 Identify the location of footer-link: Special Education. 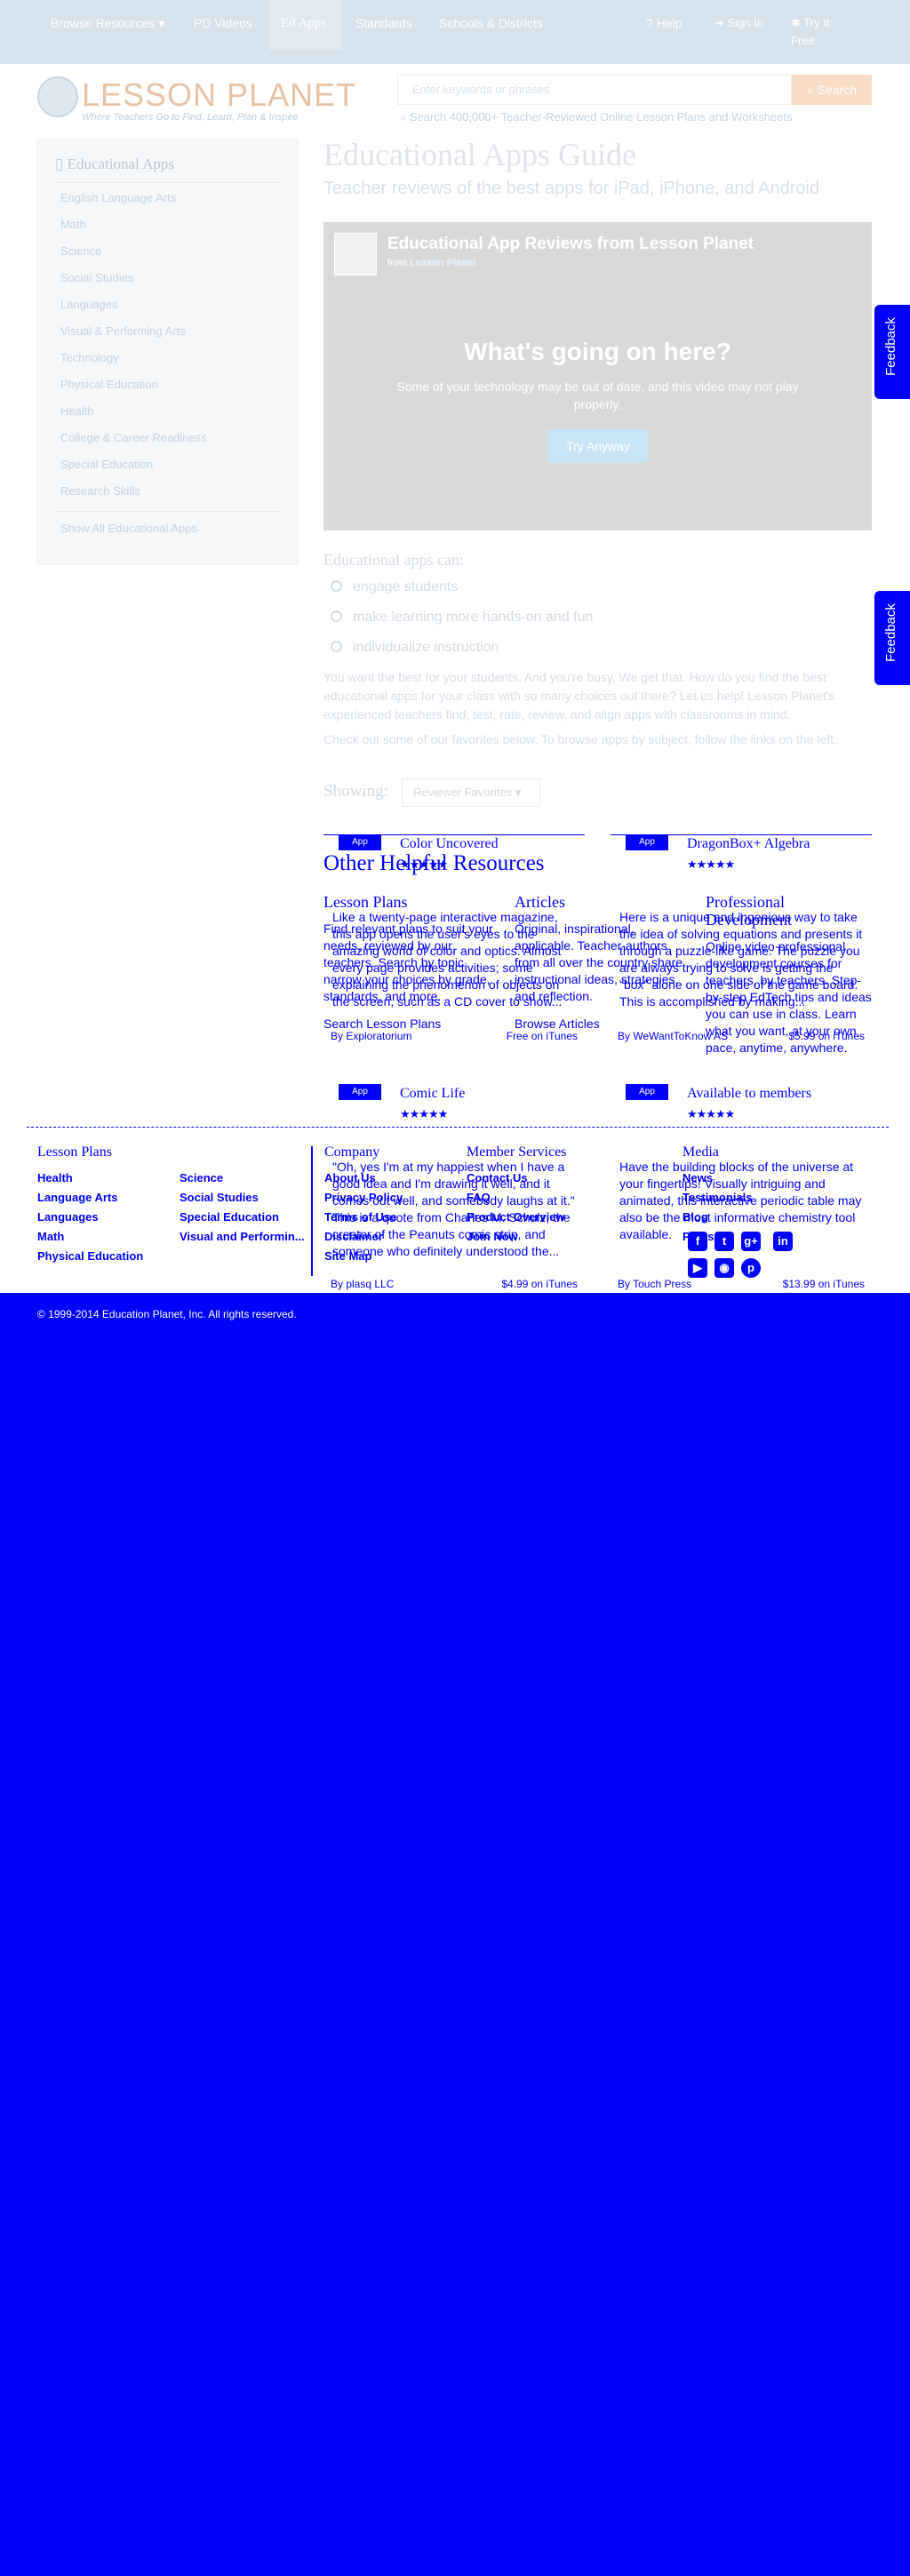
(229, 1217).